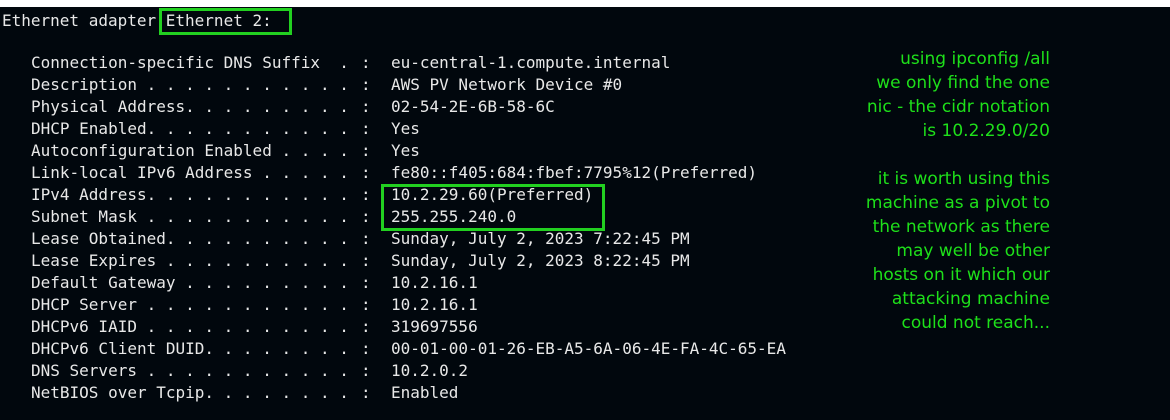 This screenshot has width=1170, height=420. I want to click on row-value: Sunday, July 2, 2023 8:22:45 PM, so click(540, 260).